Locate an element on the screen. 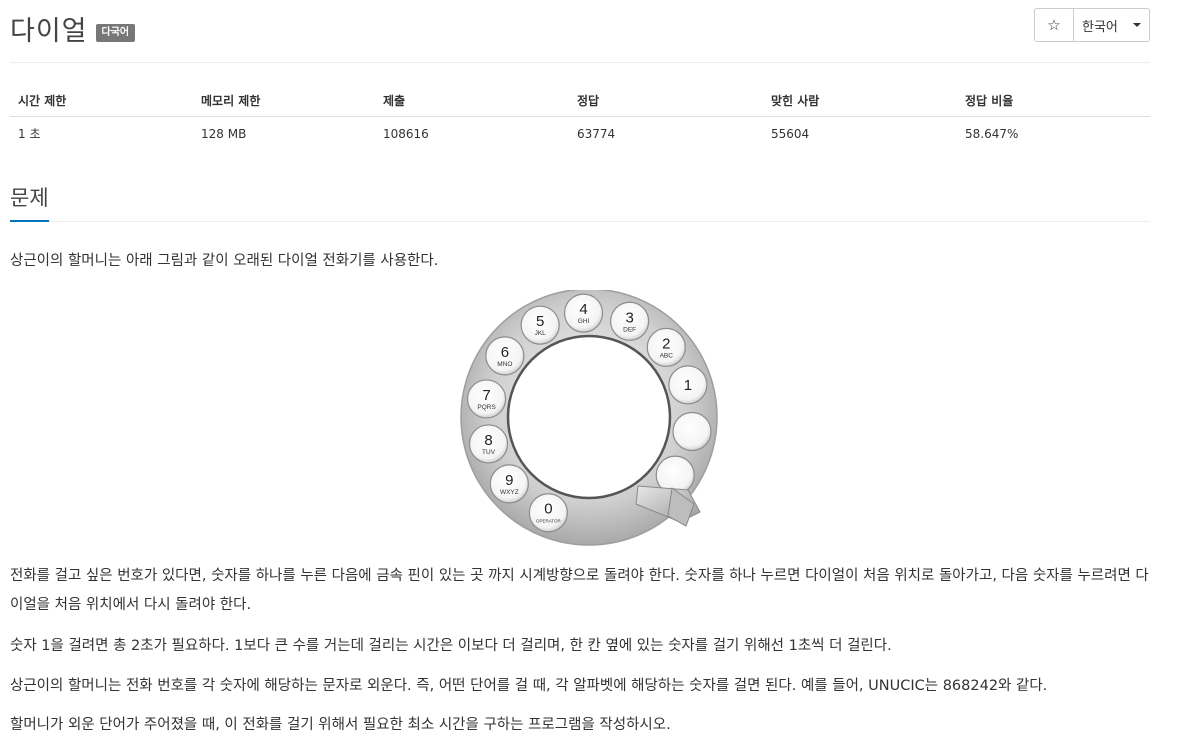  dial-hole-2: 2ABC is located at coordinates (666, 347).